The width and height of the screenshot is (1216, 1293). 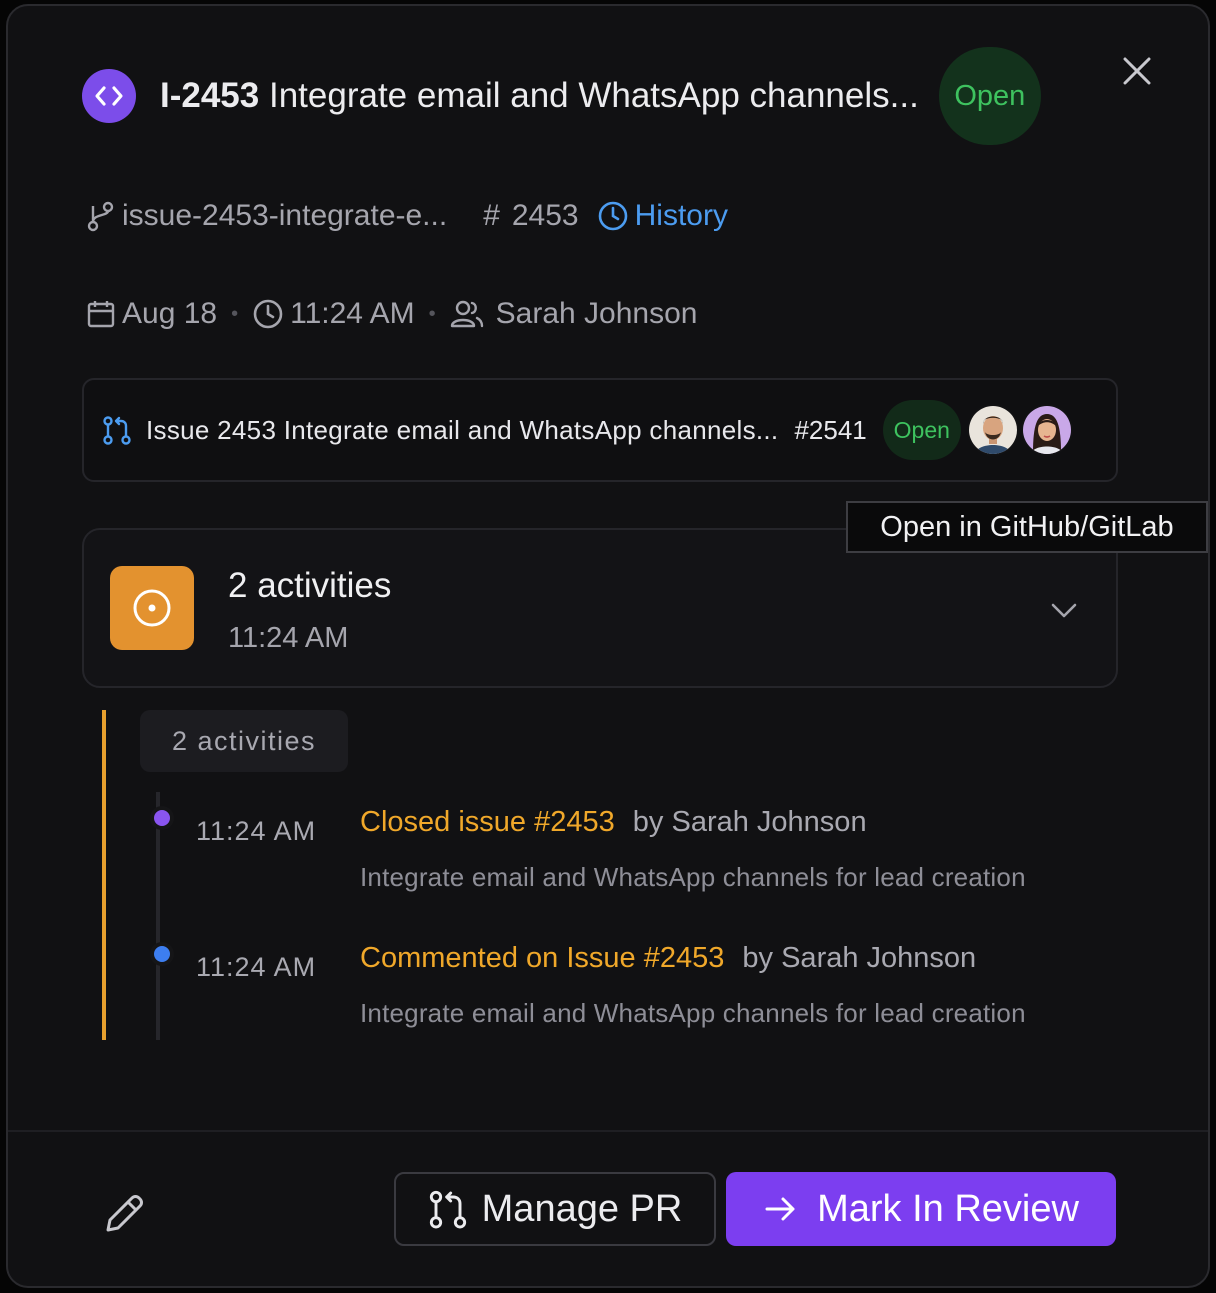 I want to click on circle-dot-icon, so click(x=152, y=608).